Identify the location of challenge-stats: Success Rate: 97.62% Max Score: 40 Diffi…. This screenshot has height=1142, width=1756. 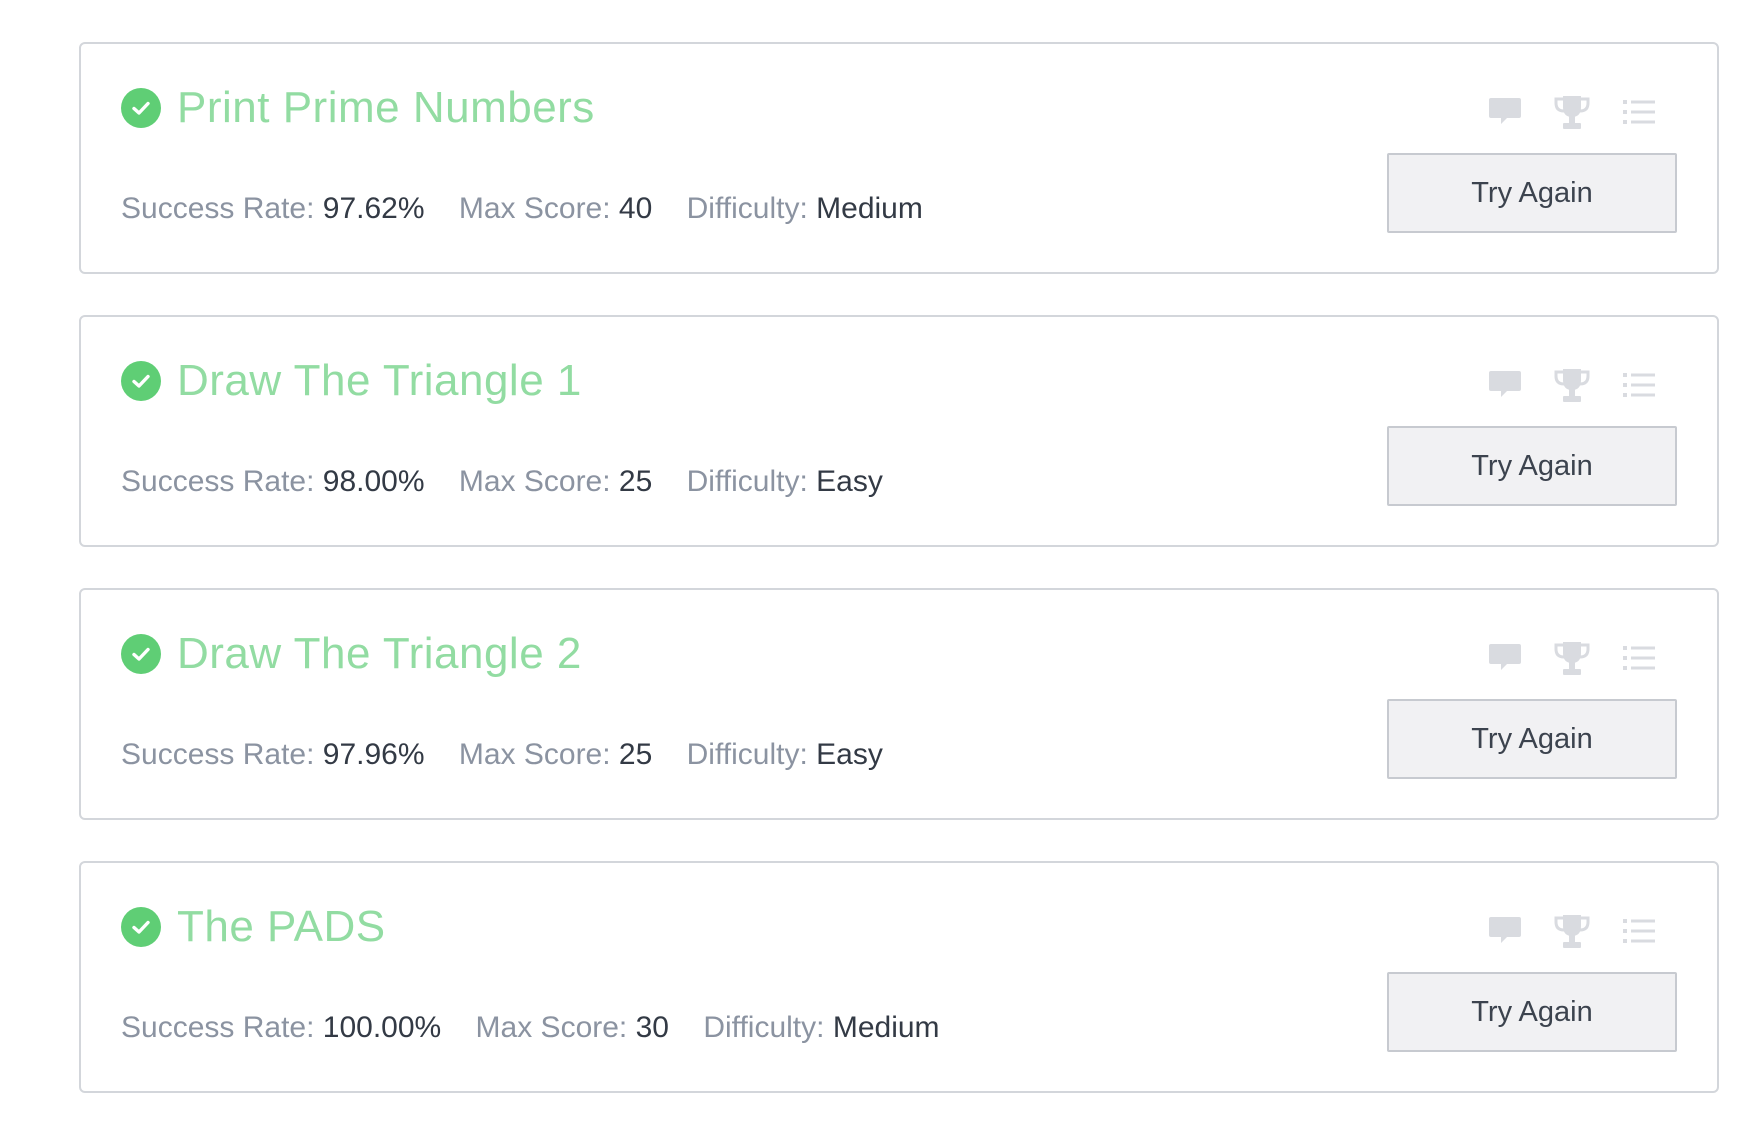
(535, 209).